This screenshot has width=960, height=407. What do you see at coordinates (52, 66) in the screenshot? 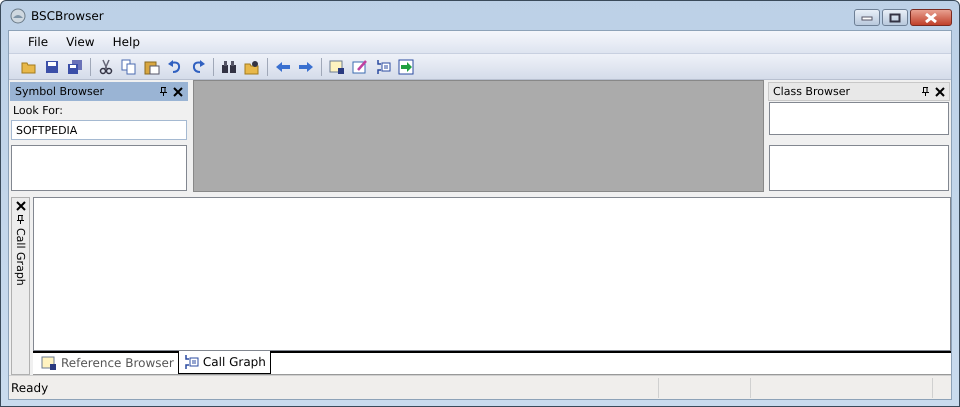
I see `save-icon` at bounding box center [52, 66].